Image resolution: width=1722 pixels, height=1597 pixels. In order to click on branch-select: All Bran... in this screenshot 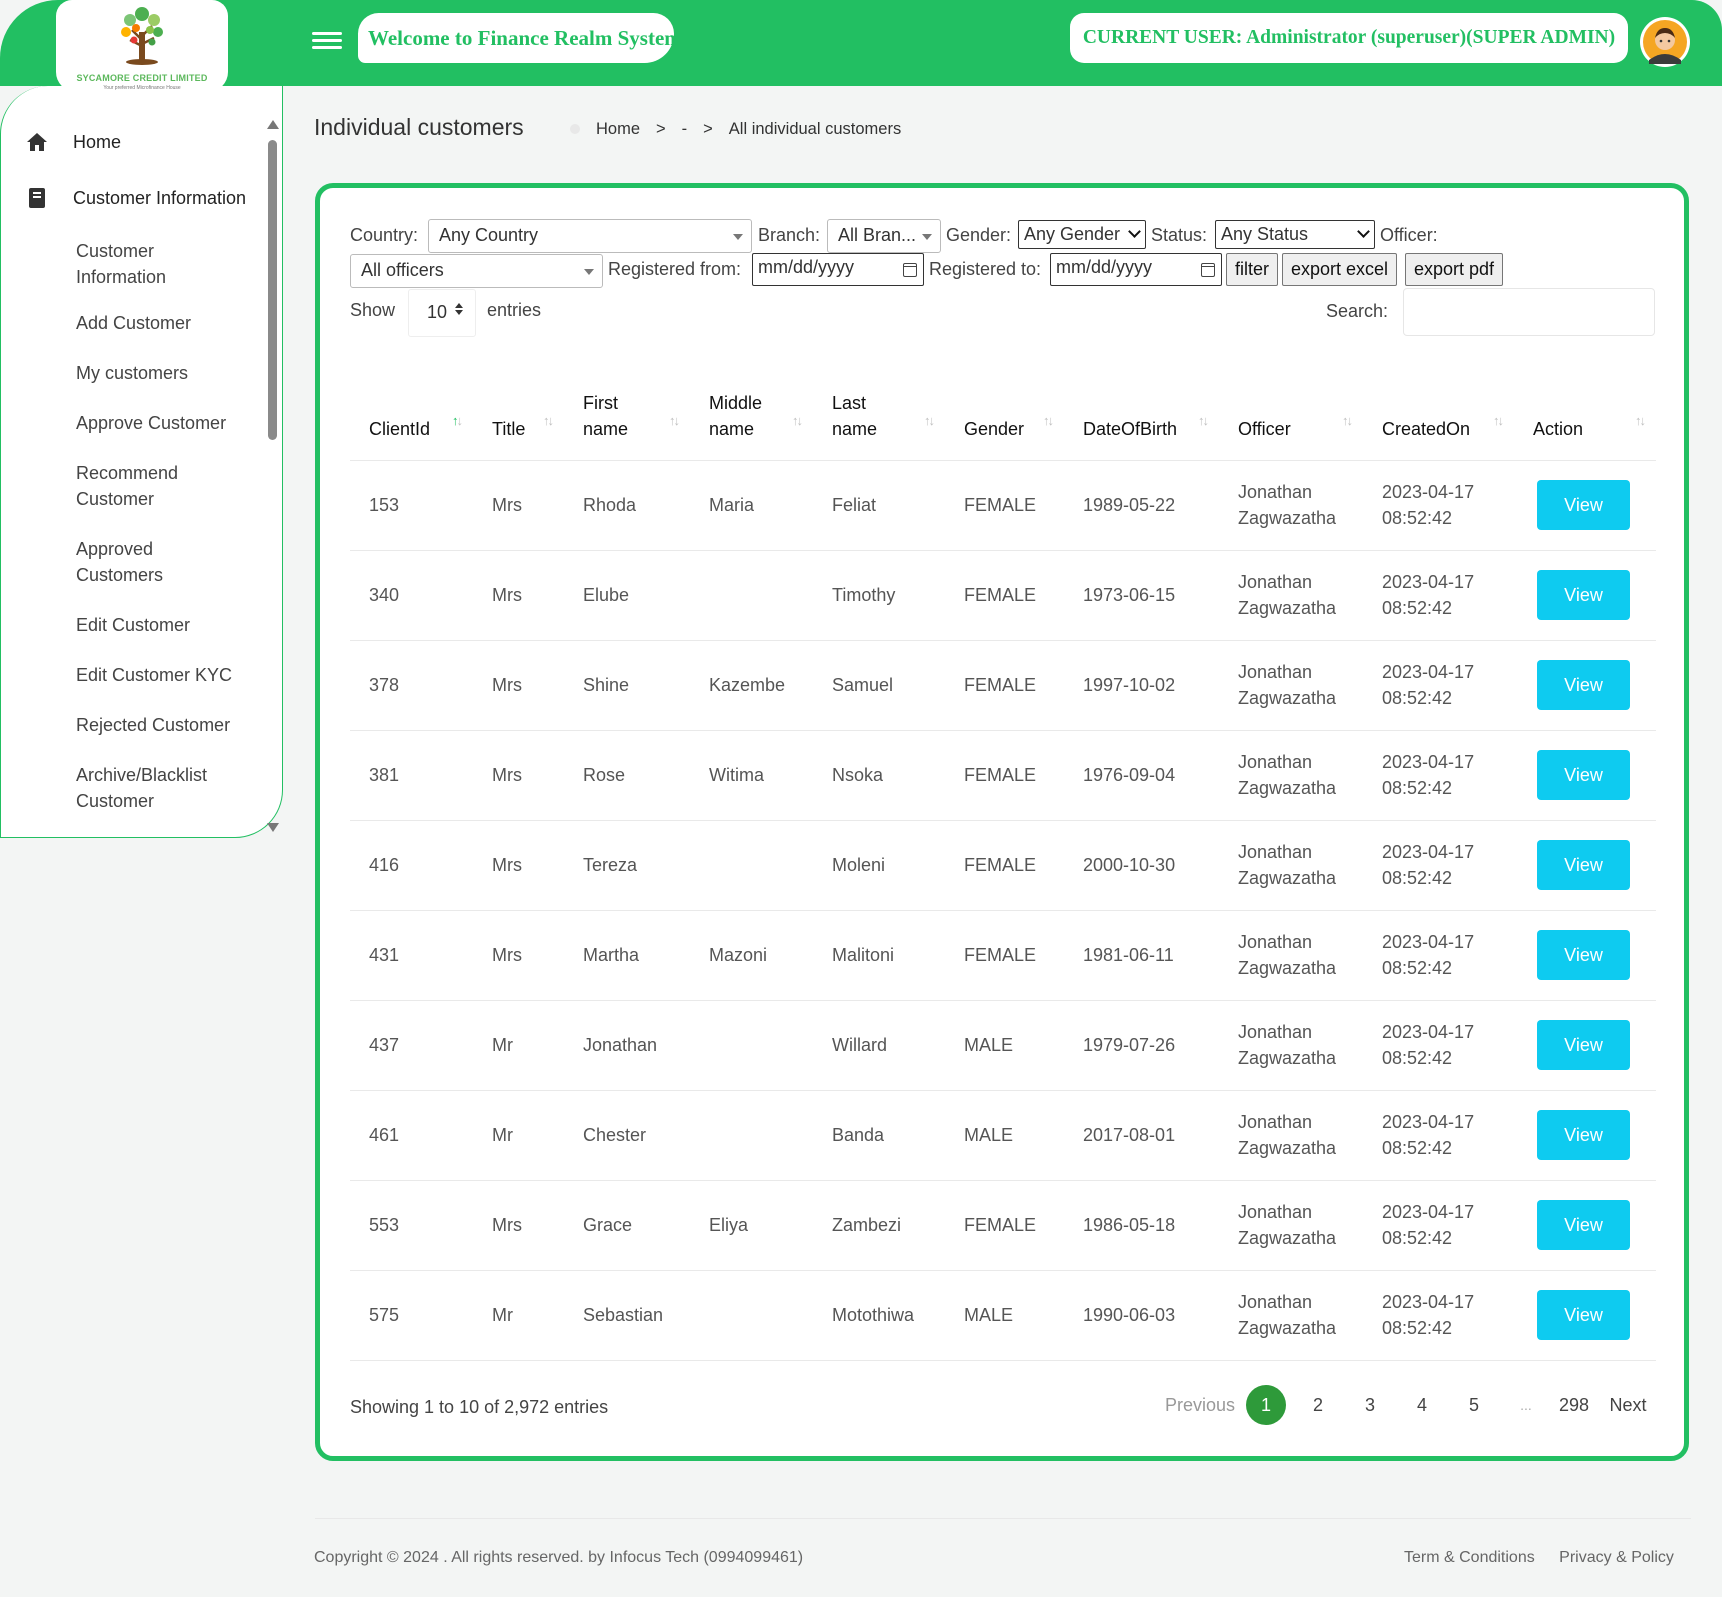, I will do `click(884, 236)`.